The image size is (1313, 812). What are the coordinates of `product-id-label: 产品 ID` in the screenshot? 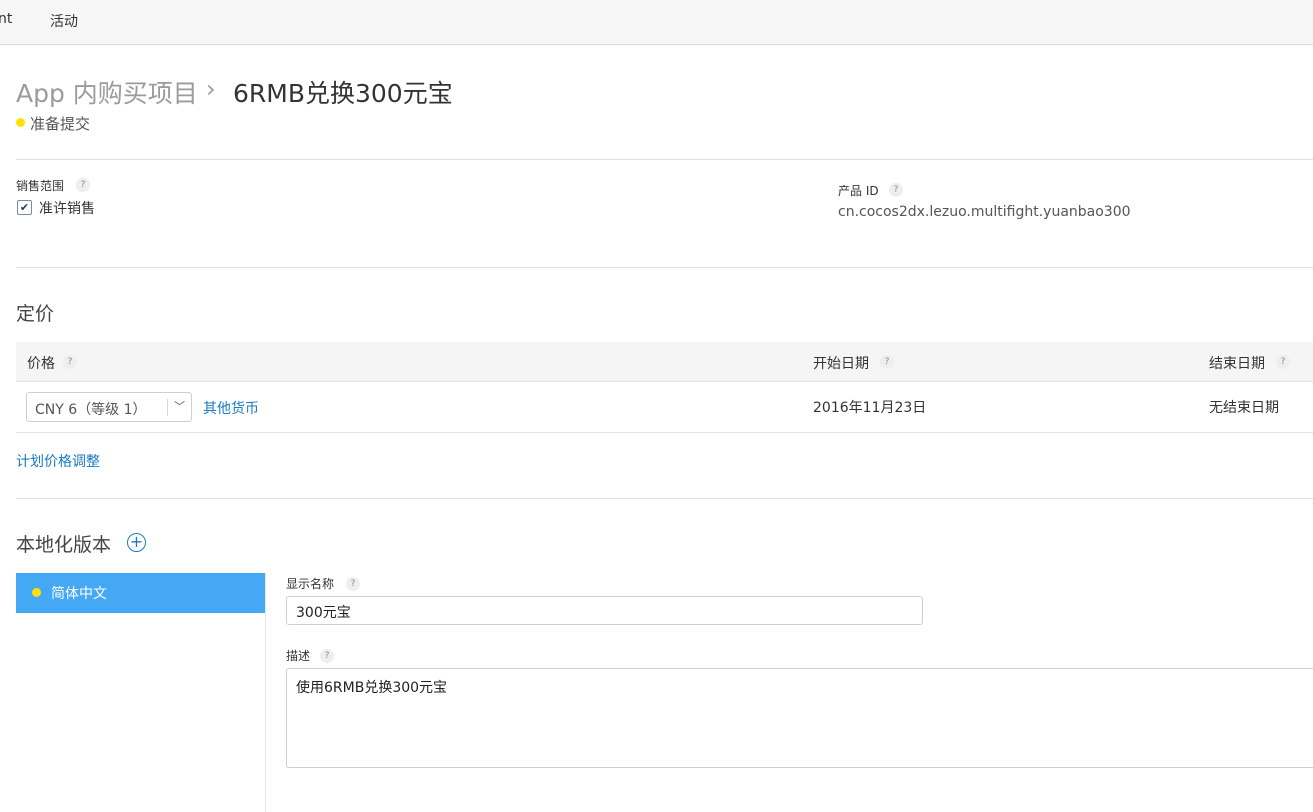 It's located at (858, 191).